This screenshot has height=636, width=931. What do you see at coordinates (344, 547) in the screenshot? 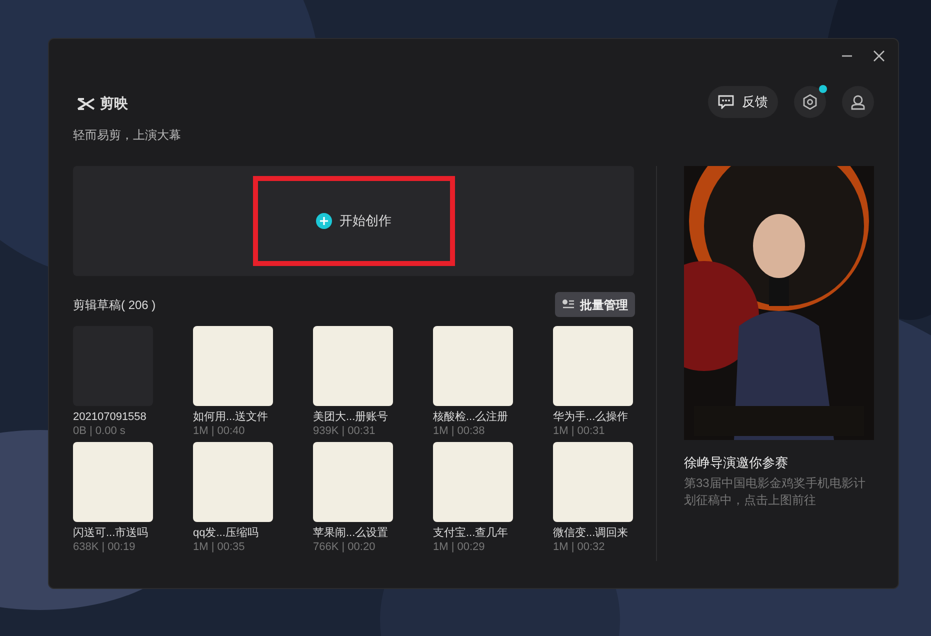
I see `draft-meta: 766K | 00:20` at bounding box center [344, 547].